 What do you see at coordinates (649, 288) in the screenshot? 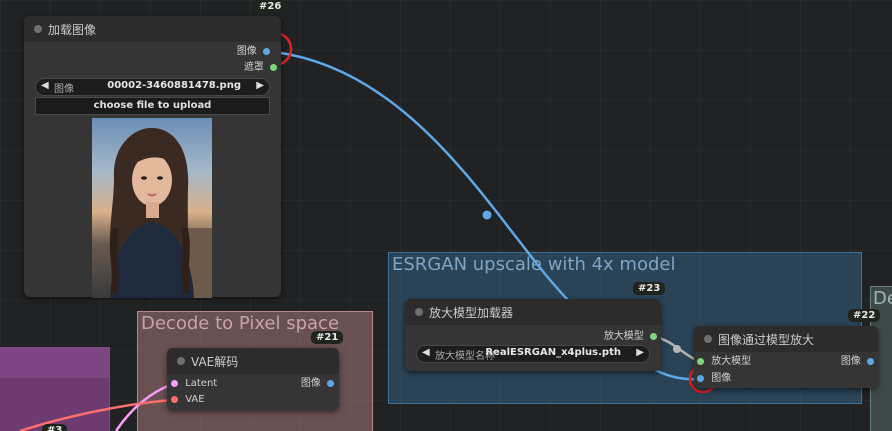
I see `node-id-badge: #23` at bounding box center [649, 288].